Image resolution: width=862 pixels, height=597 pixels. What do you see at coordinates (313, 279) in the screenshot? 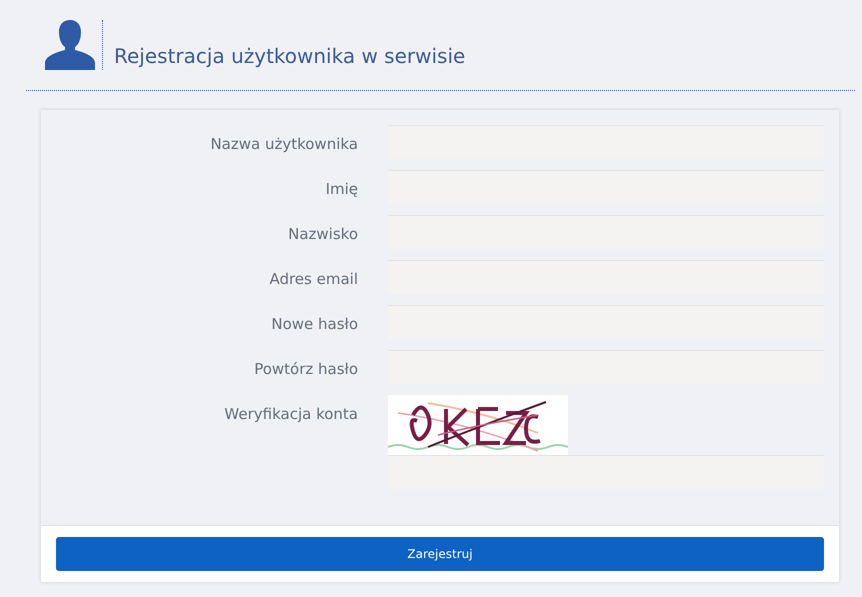
I see `field-label: Adres email` at bounding box center [313, 279].